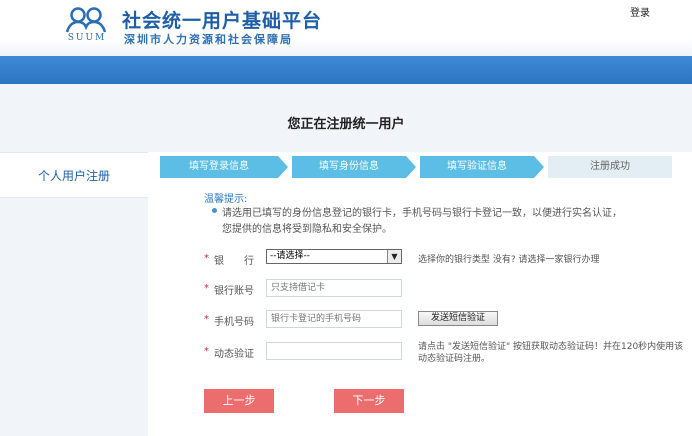 The width and height of the screenshot is (692, 436). Describe the element at coordinates (74, 175) in the screenshot. I see `sidebar-item-personal-register: 个人用户注册` at that location.